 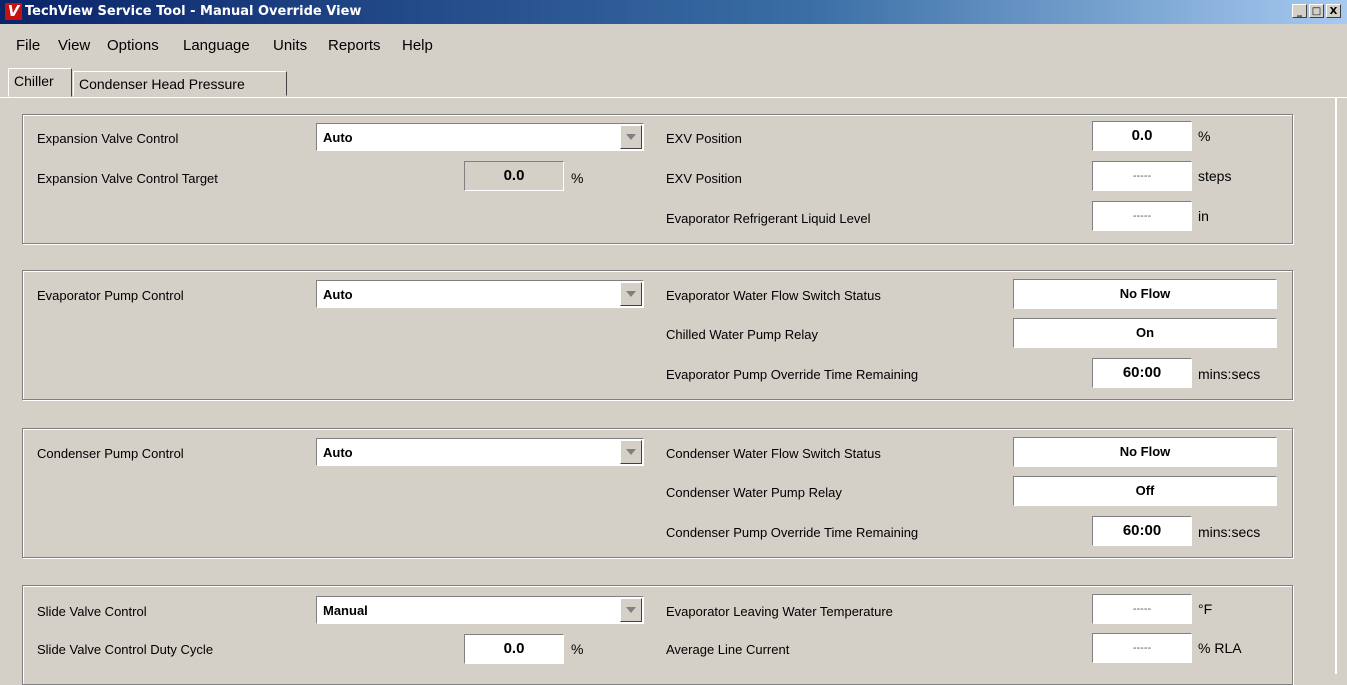 What do you see at coordinates (338, 137) in the screenshot?
I see `expansion-valve-control-value: Auto` at bounding box center [338, 137].